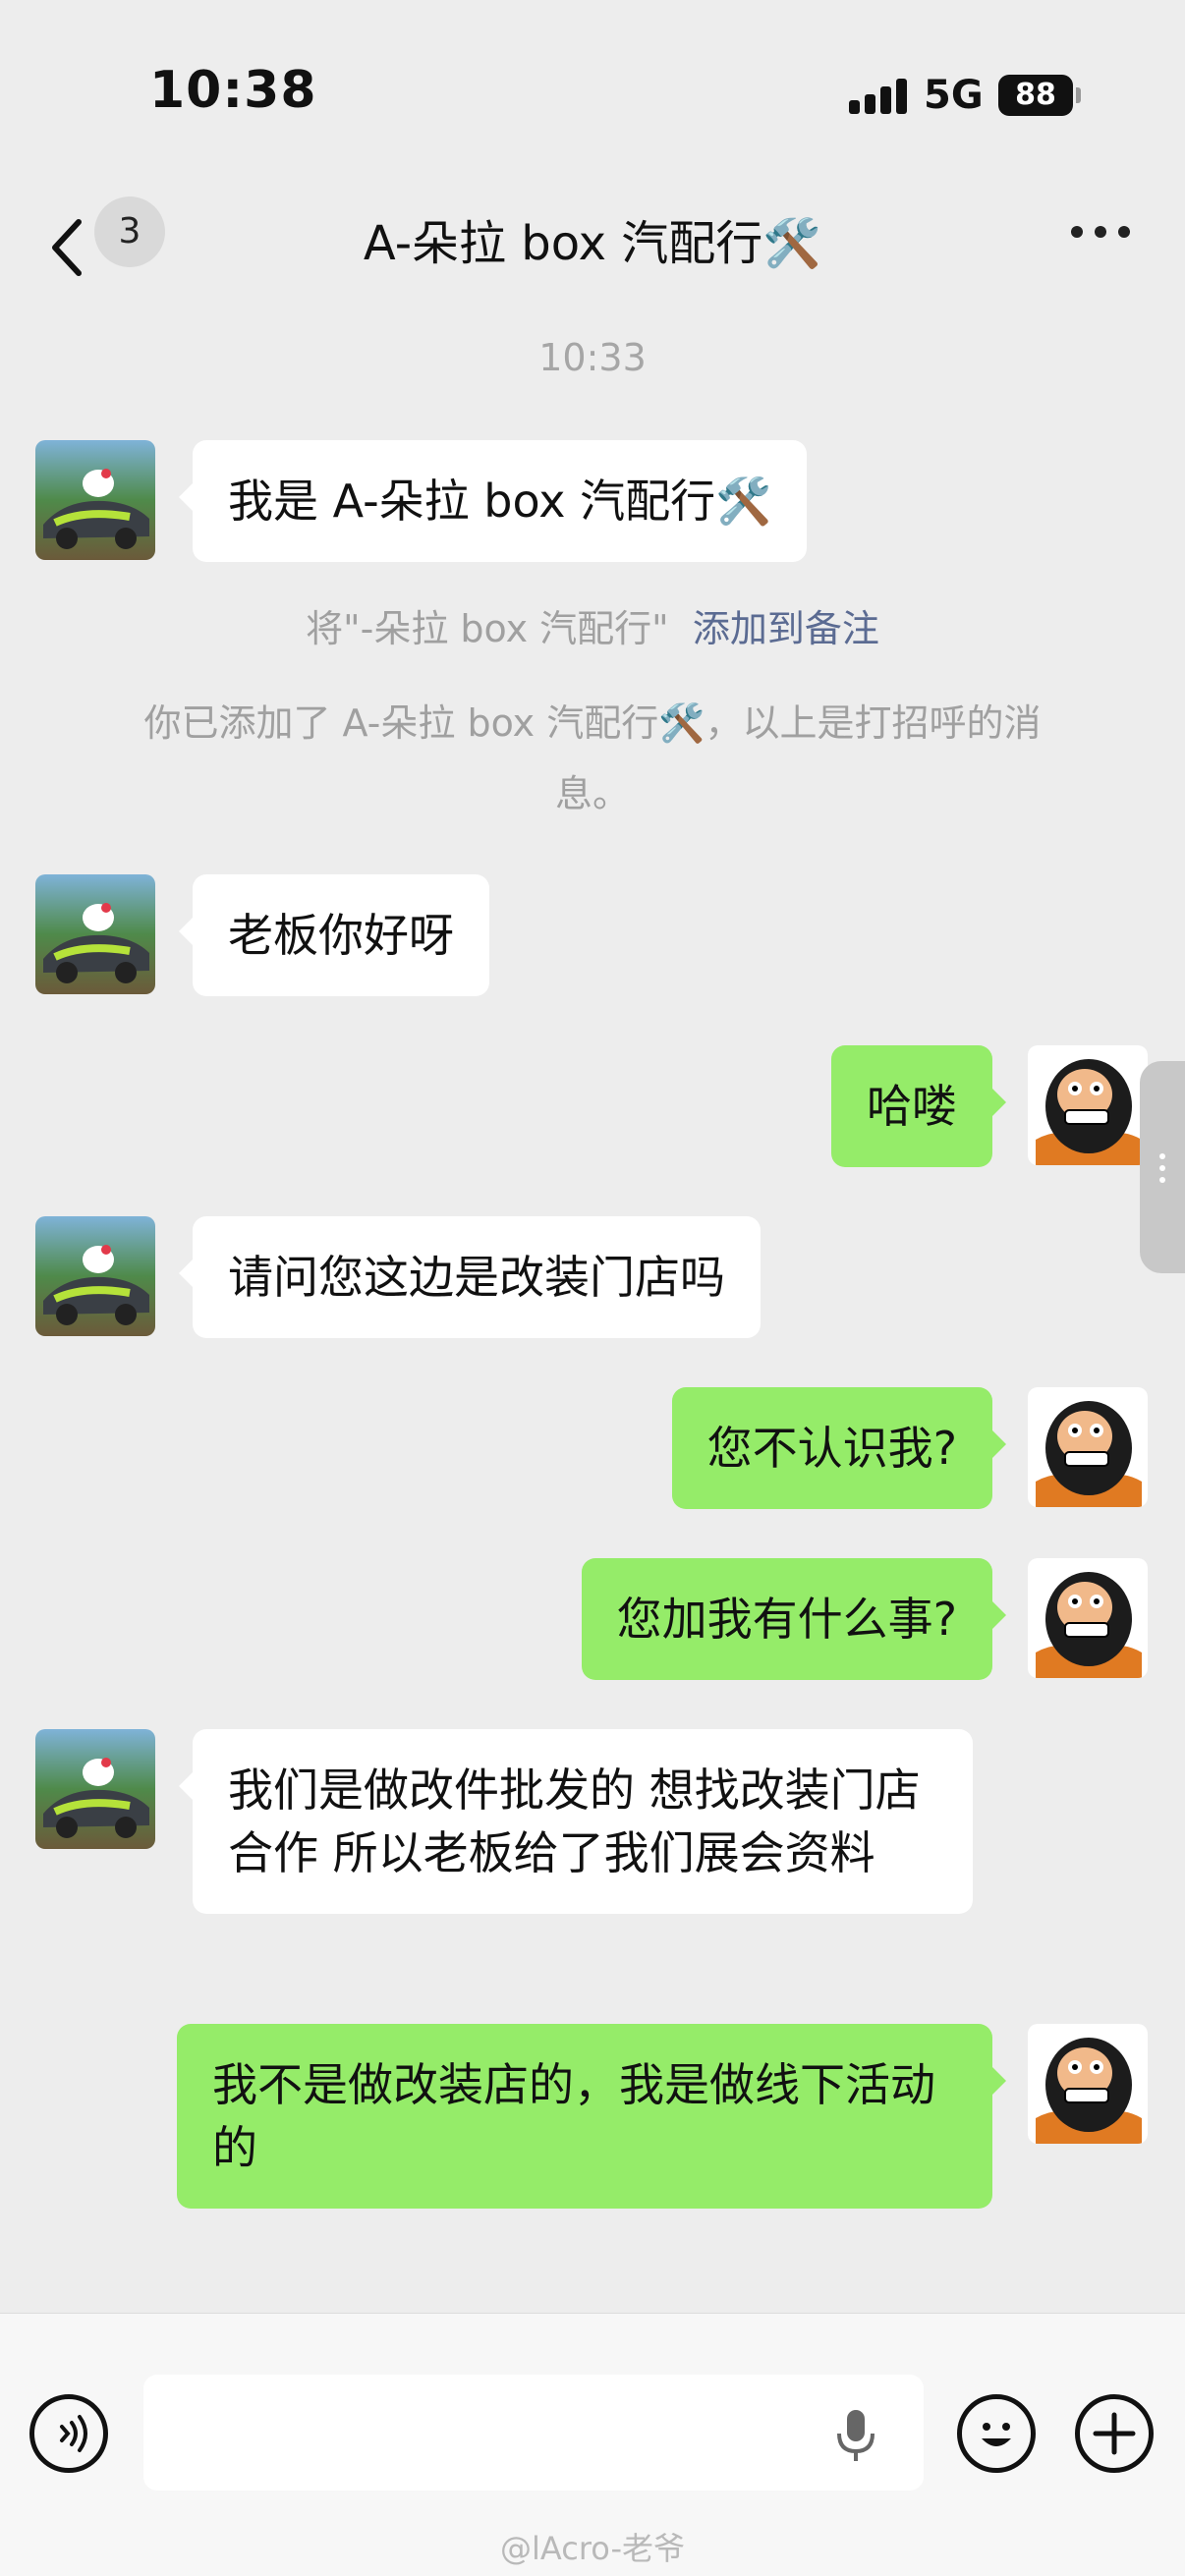 The height and width of the screenshot is (2576, 1185). What do you see at coordinates (786, 628) in the screenshot?
I see `add-remark-link: 添加到备注` at bounding box center [786, 628].